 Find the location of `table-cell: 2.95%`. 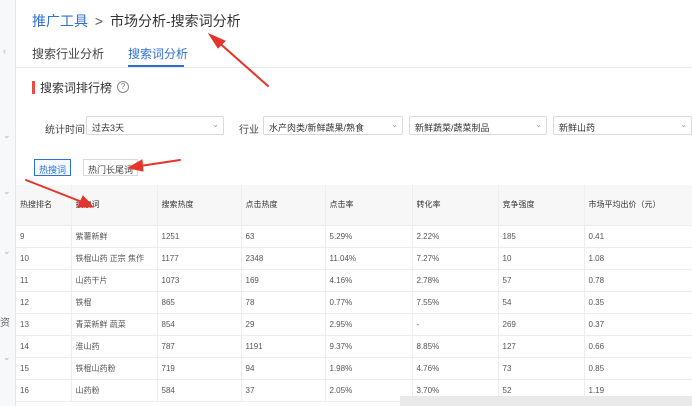

table-cell: 2.95% is located at coordinates (368, 324).